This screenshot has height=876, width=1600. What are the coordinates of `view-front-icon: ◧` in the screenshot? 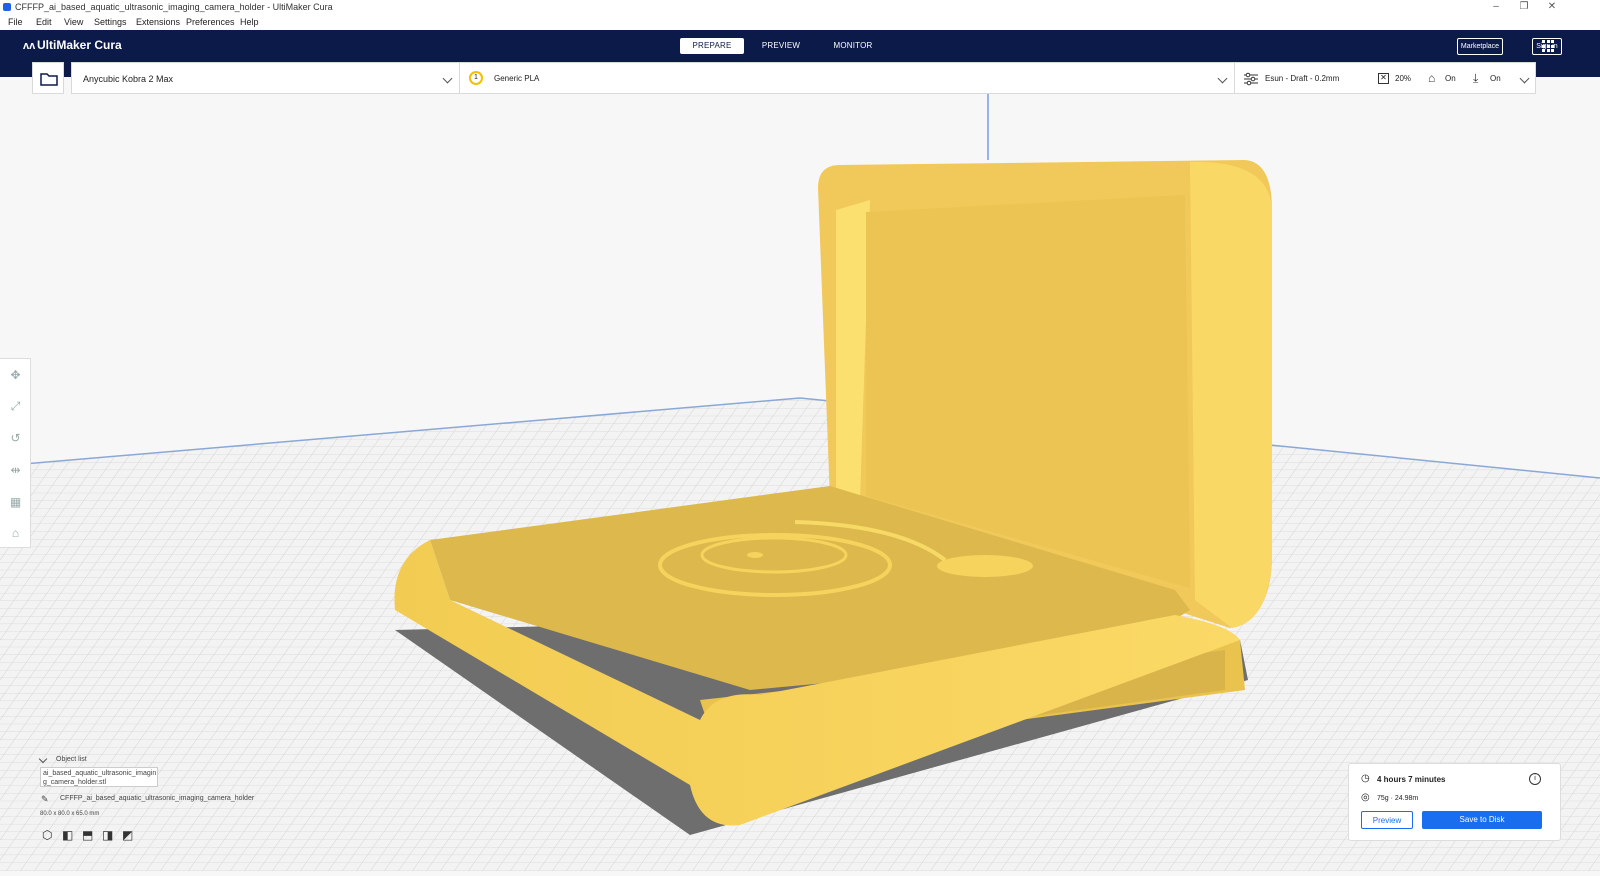 It's located at (67, 835).